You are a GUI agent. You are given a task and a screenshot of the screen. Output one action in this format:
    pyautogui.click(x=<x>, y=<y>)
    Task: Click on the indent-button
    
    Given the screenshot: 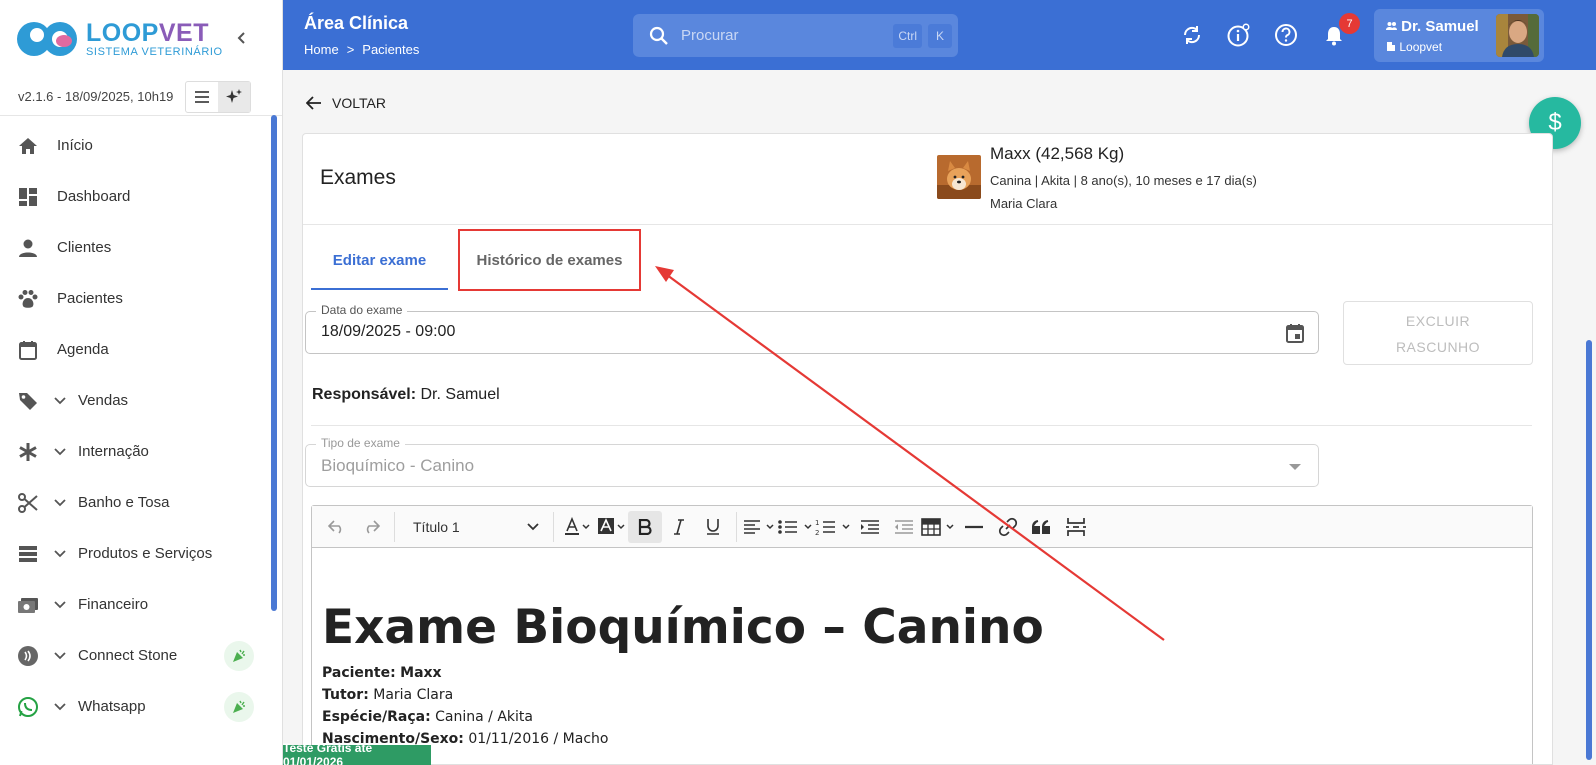 What is the action you would take?
    pyautogui.click(x=870, y=527)
    